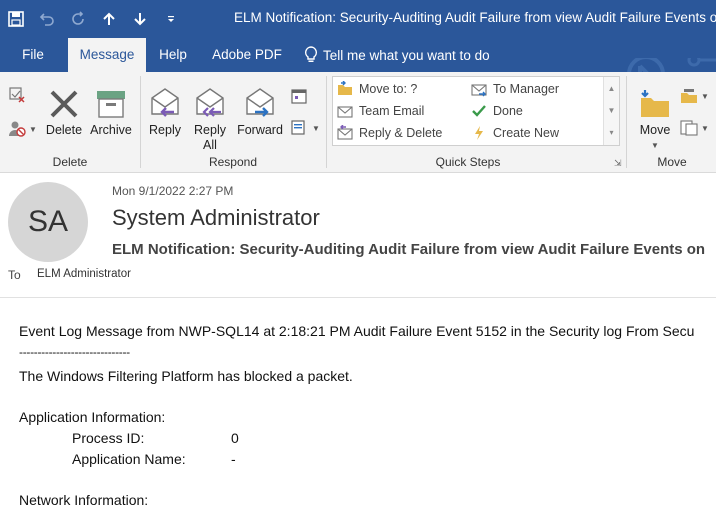 This screenshot has height=512, width=716. I want to click on application-name-label: Application Name:, so click(129, 459).